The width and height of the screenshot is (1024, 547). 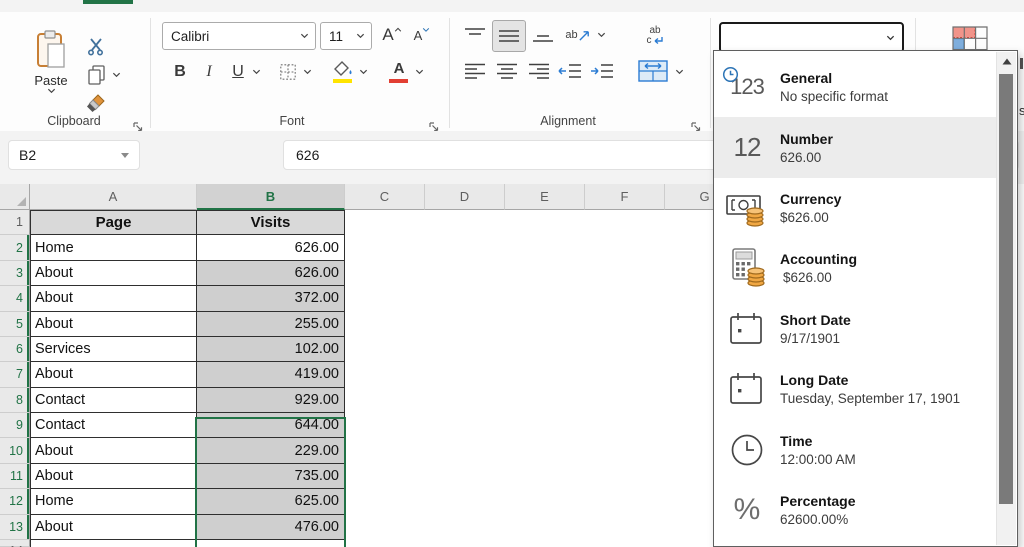 What do you see at coordinates (96, 47) in the screenshot?
I see `cut-button` at bounding box center [96, 47].